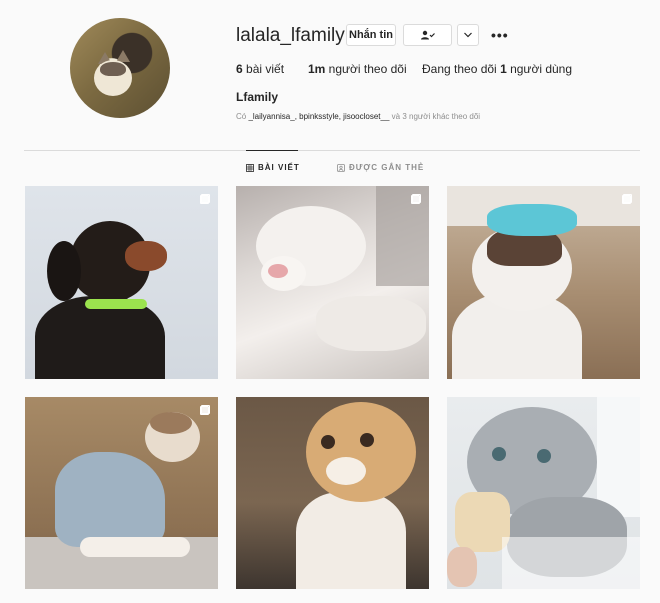 The width and height of the screenshot is (660, 603). What do you see at coordinates (332, 150) in the screenshot?
I see `profile-divider` at bounding box center [332, 150].